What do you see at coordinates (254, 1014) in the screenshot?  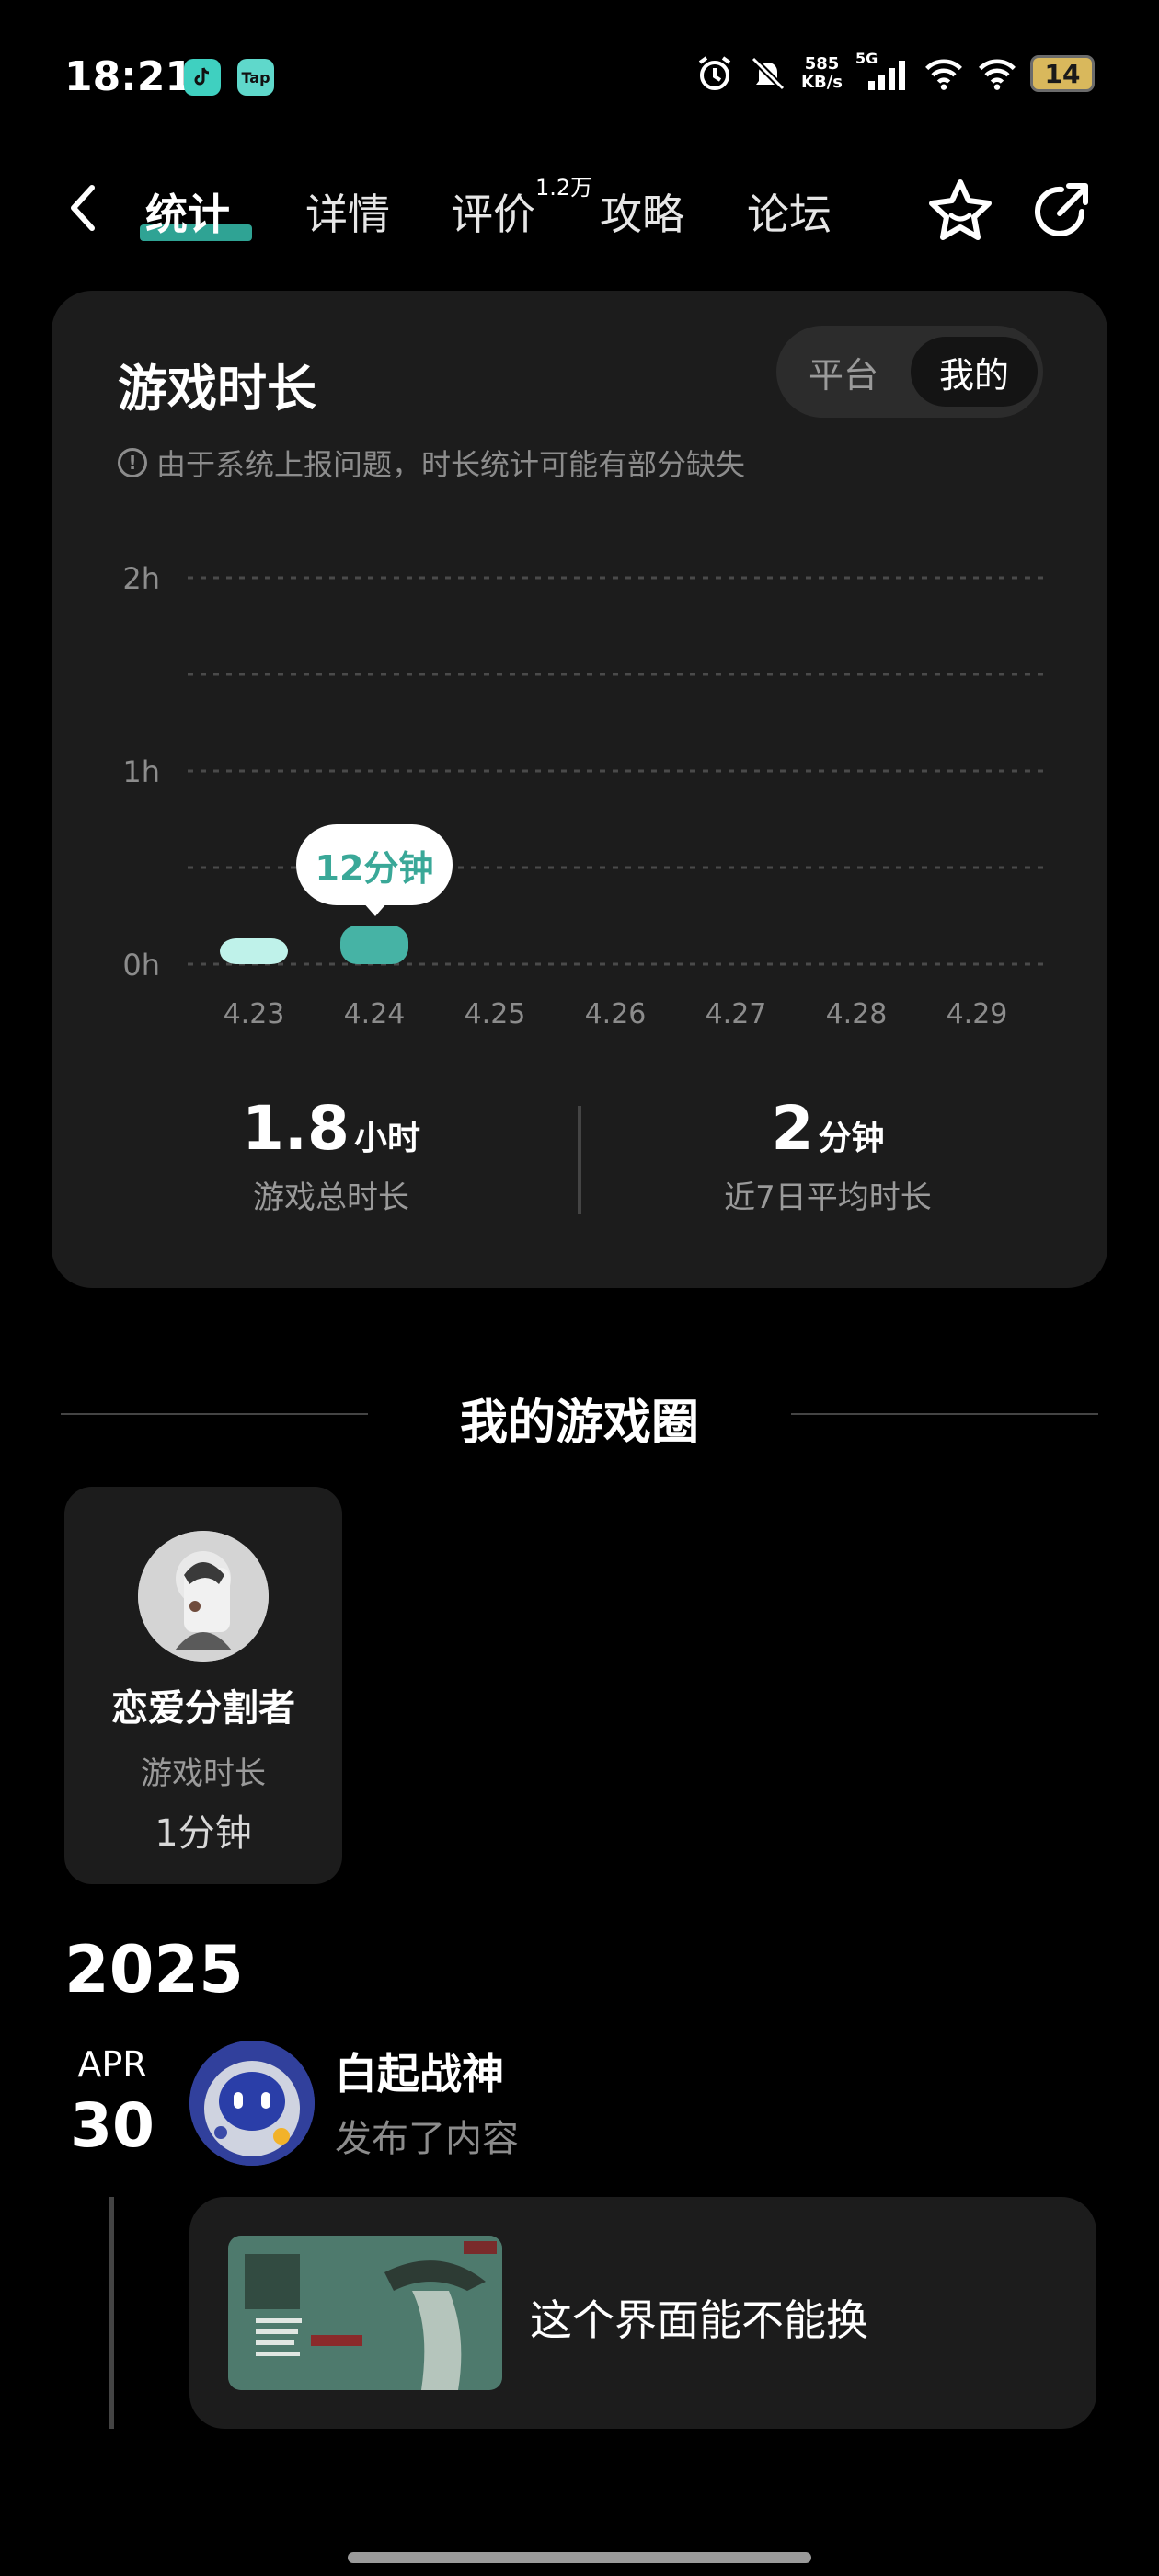 I see `x-tick-label: 4.23` at bounding box center [254, 1014].